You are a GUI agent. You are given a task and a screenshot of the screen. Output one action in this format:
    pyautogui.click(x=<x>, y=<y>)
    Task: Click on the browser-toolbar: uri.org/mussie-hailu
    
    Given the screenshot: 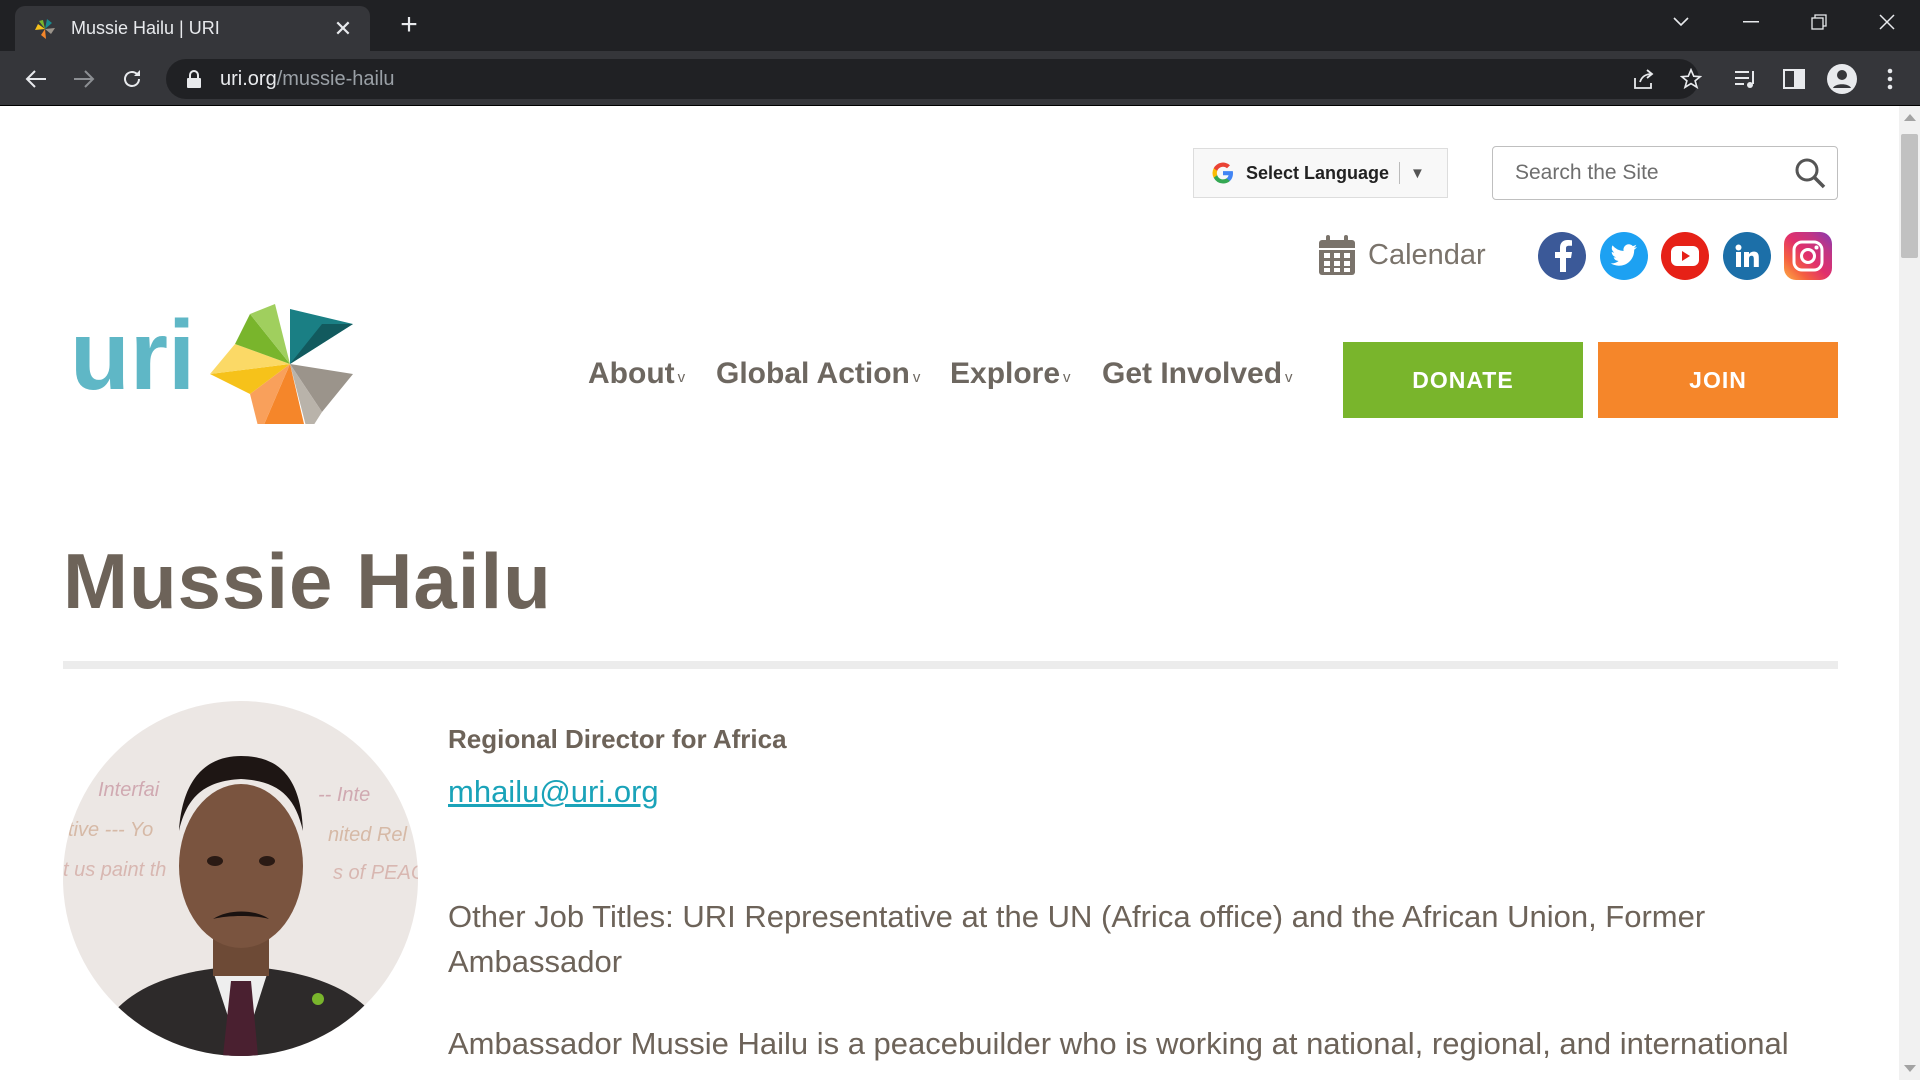 What is the action you would take?
    pyautogui.click(x=960, y=78)
    